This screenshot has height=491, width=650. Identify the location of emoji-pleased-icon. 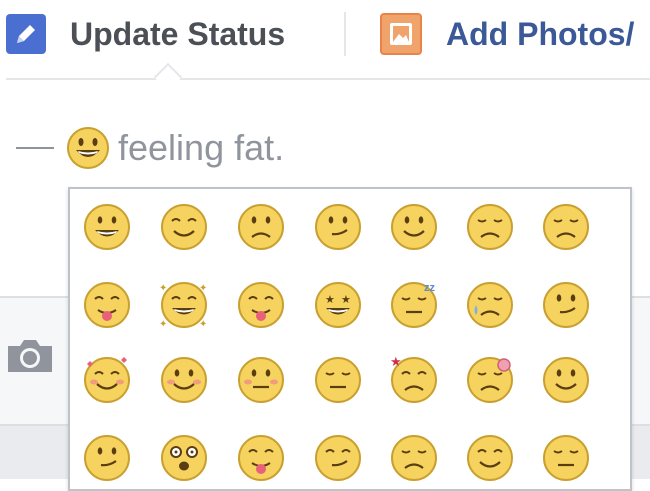
(566, 380).